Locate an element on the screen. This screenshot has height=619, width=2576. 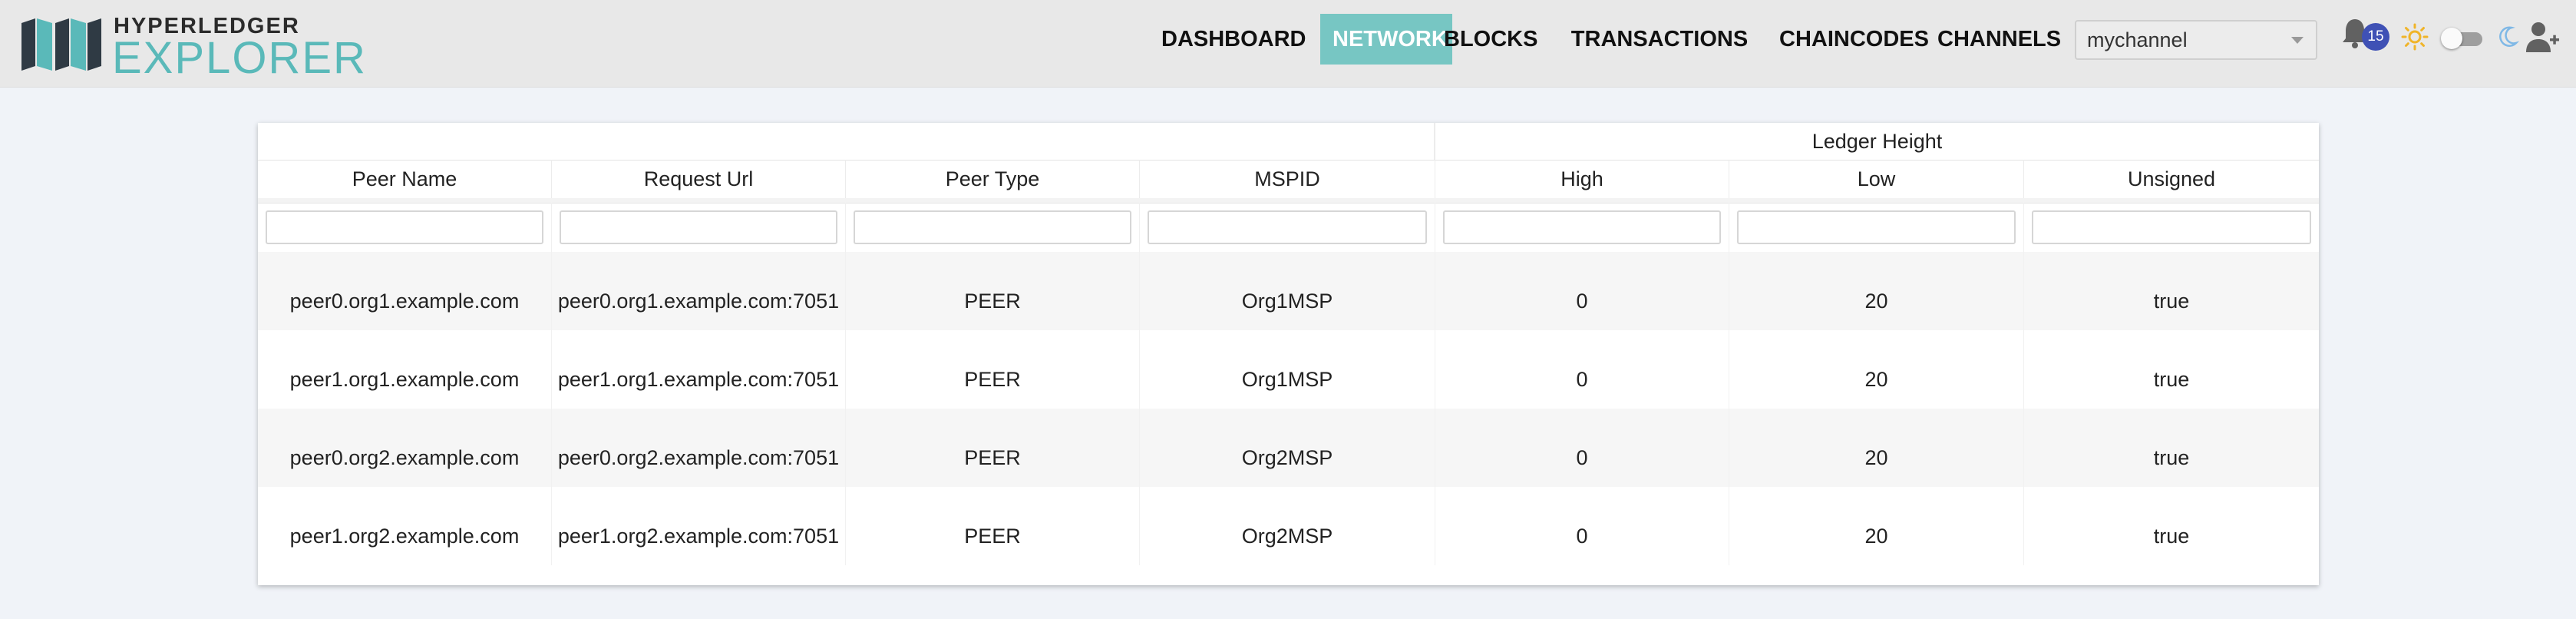
nav-transactions: TRANSACTIONS is located at coordinates (1659, 39).